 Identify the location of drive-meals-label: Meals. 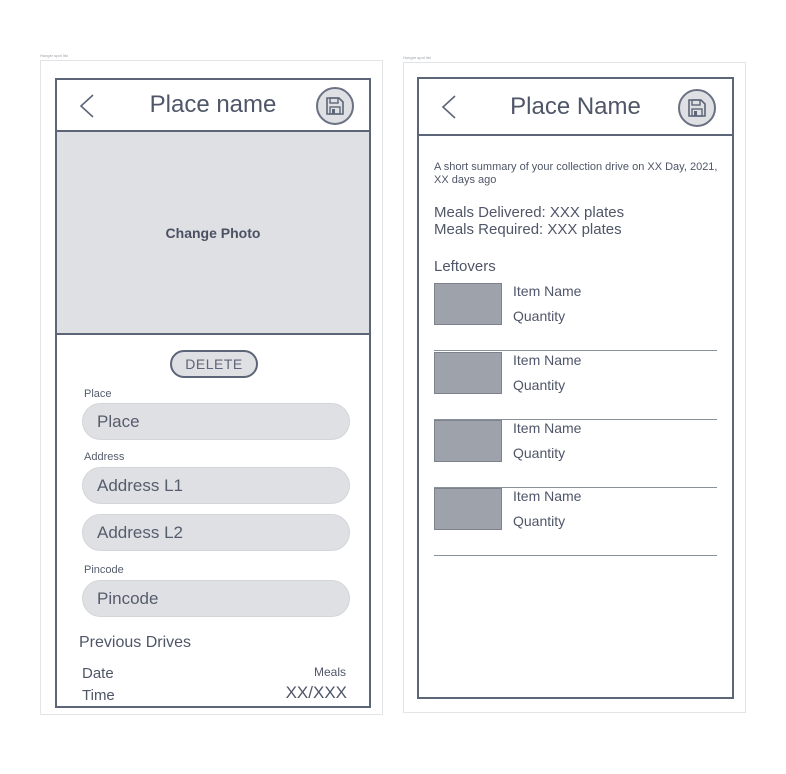
(329, 672).